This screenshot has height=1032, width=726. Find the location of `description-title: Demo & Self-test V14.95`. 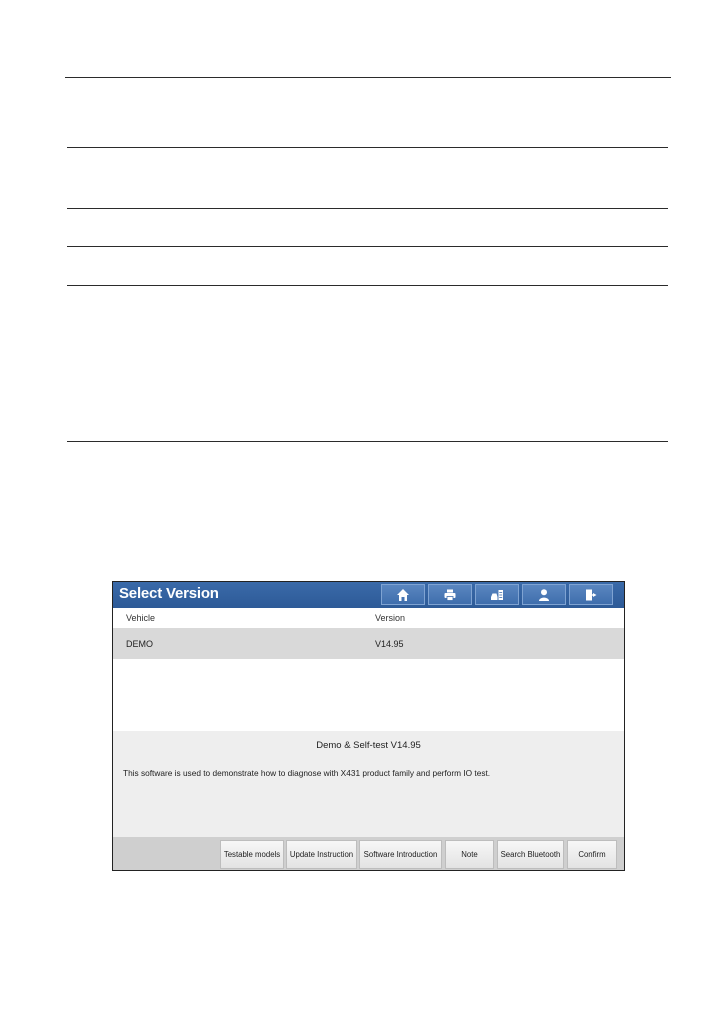

description-title: Demo & Self-test V14.95 is located at coordinates (368, 745).